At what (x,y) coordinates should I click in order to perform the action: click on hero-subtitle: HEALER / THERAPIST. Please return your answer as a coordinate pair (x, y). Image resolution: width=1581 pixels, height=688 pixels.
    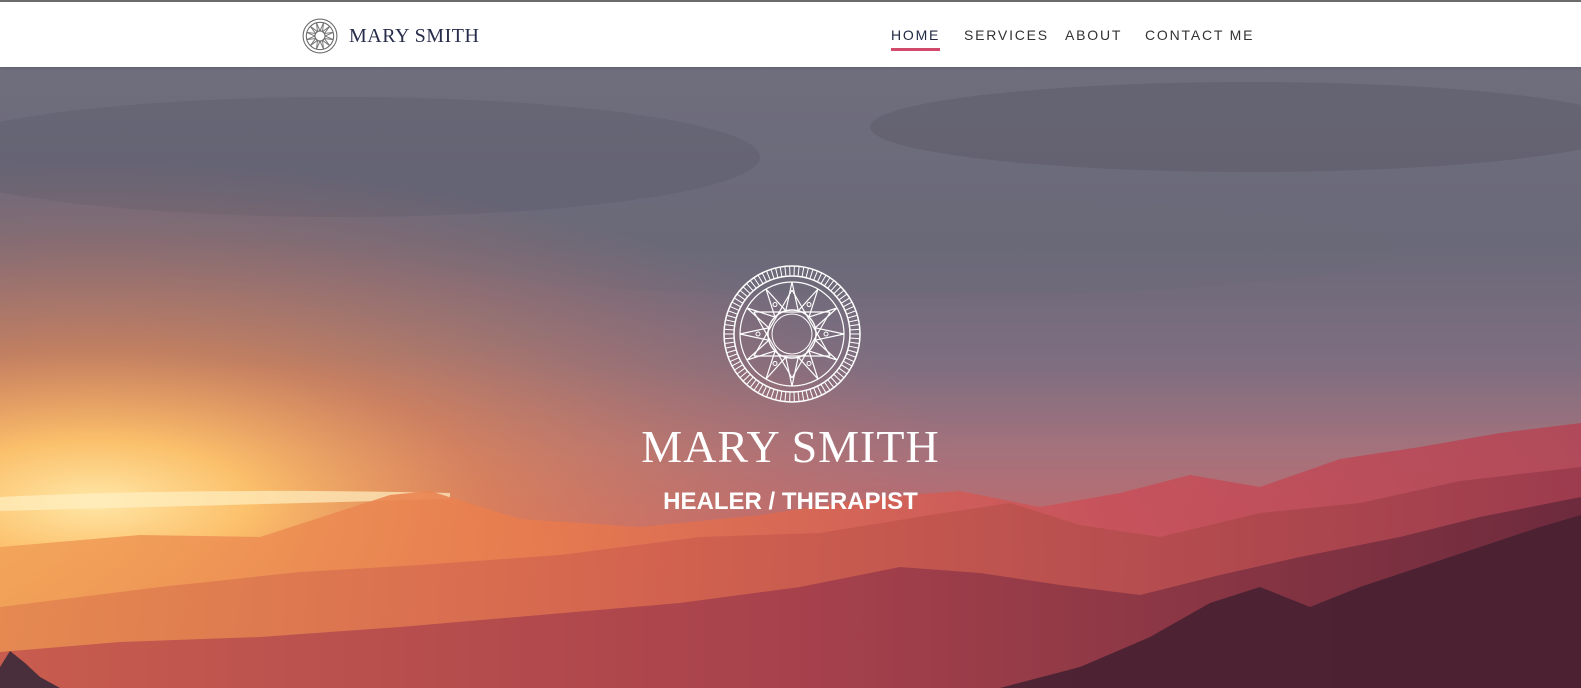
    Looking at the image, I should click on (790, 501).